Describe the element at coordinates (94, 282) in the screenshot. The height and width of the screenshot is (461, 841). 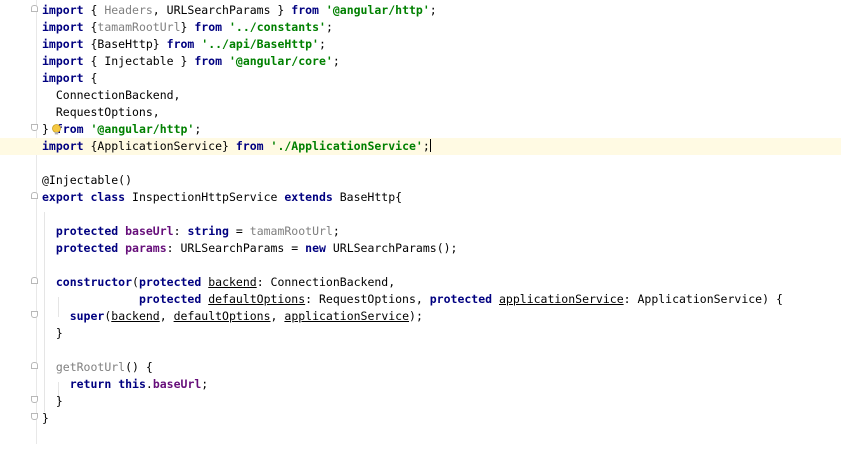
I see `keyword: constructor` at that location.